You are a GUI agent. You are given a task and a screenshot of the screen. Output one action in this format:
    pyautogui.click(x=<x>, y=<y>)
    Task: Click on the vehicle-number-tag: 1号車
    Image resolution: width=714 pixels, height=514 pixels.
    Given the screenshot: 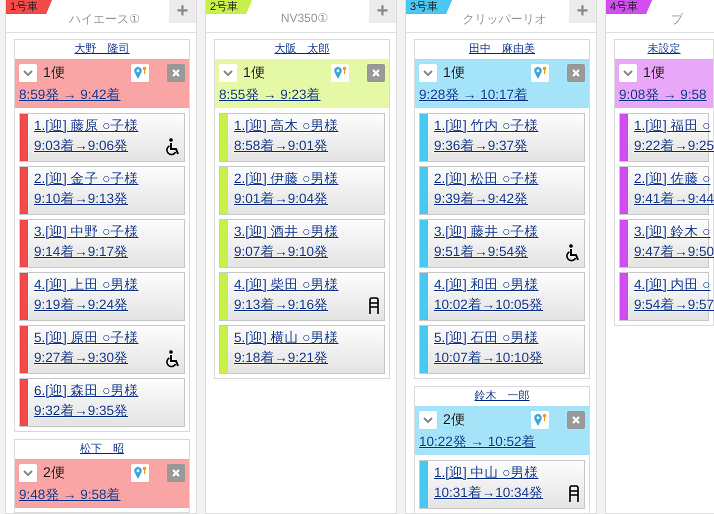 What is the action you would take?
    pyautogui.click(x=29, y=7)
    